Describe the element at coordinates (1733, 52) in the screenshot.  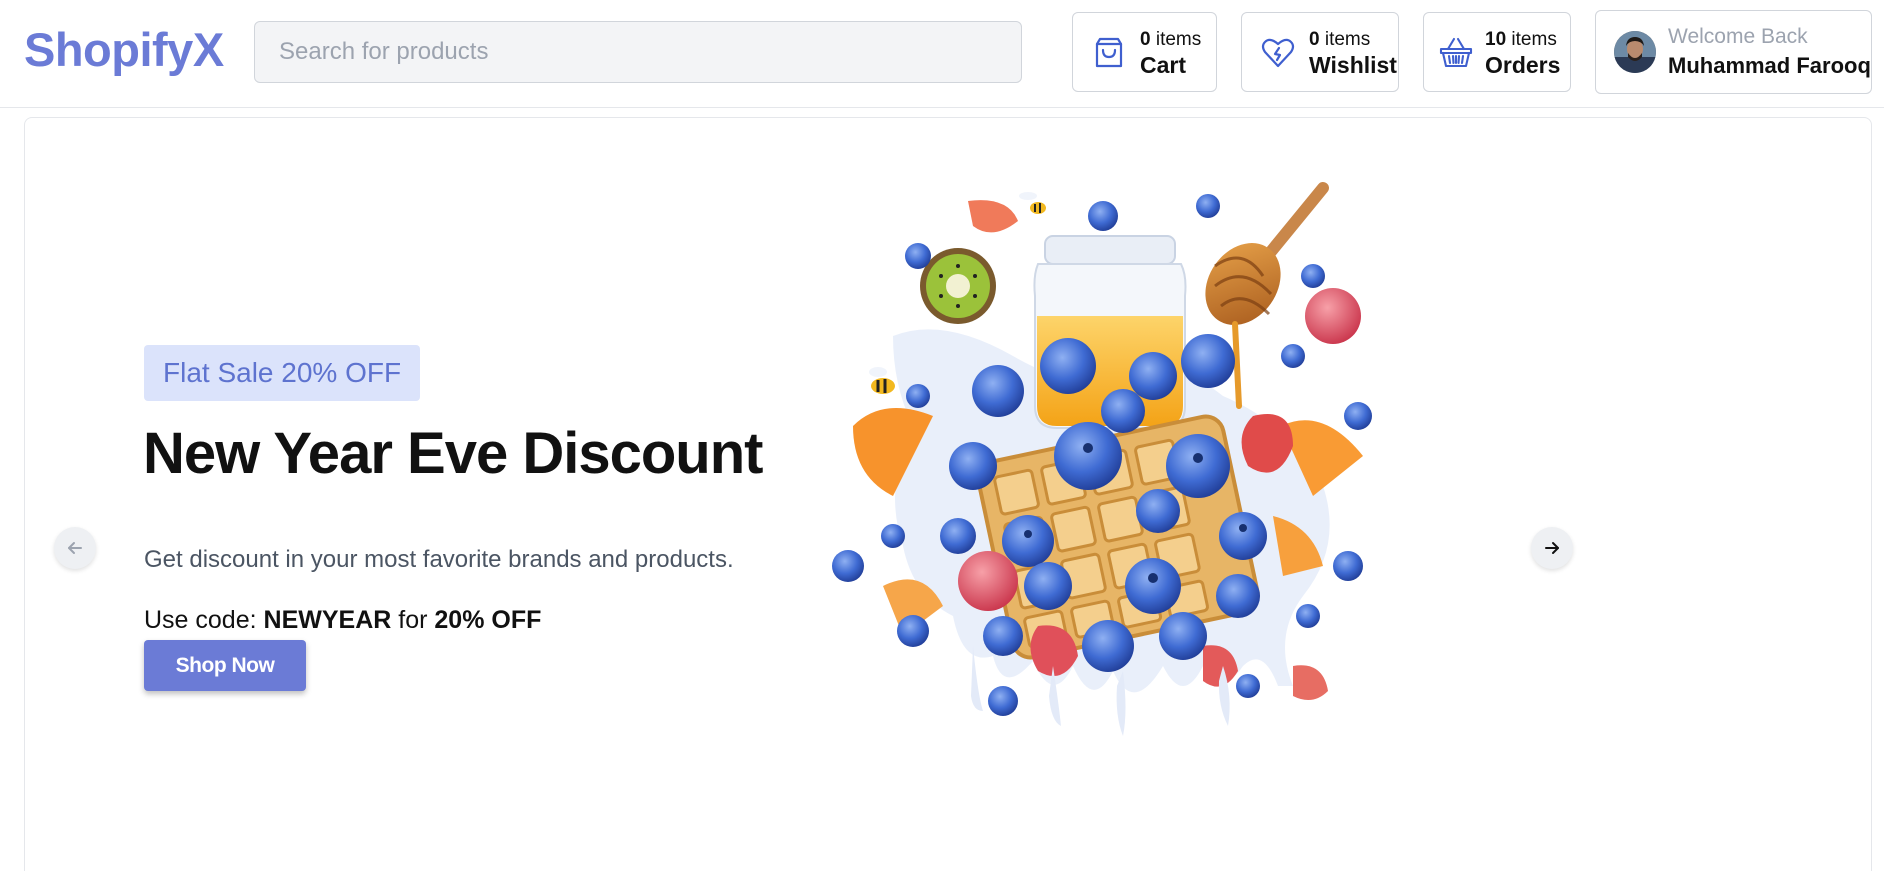
I see `user-menu: Welcome Back Muhammad Farooq` at that location.